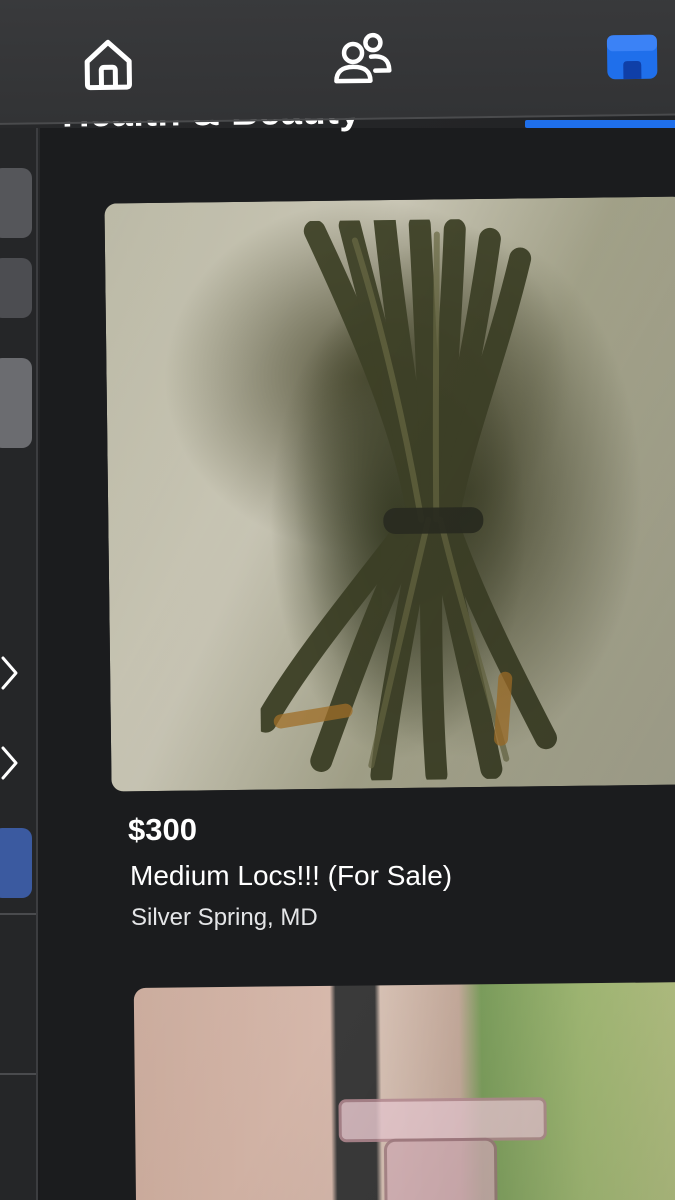 This screenshot has height=1200, width=675. I want to click on sidebar-item-selected, so click(16, 863).